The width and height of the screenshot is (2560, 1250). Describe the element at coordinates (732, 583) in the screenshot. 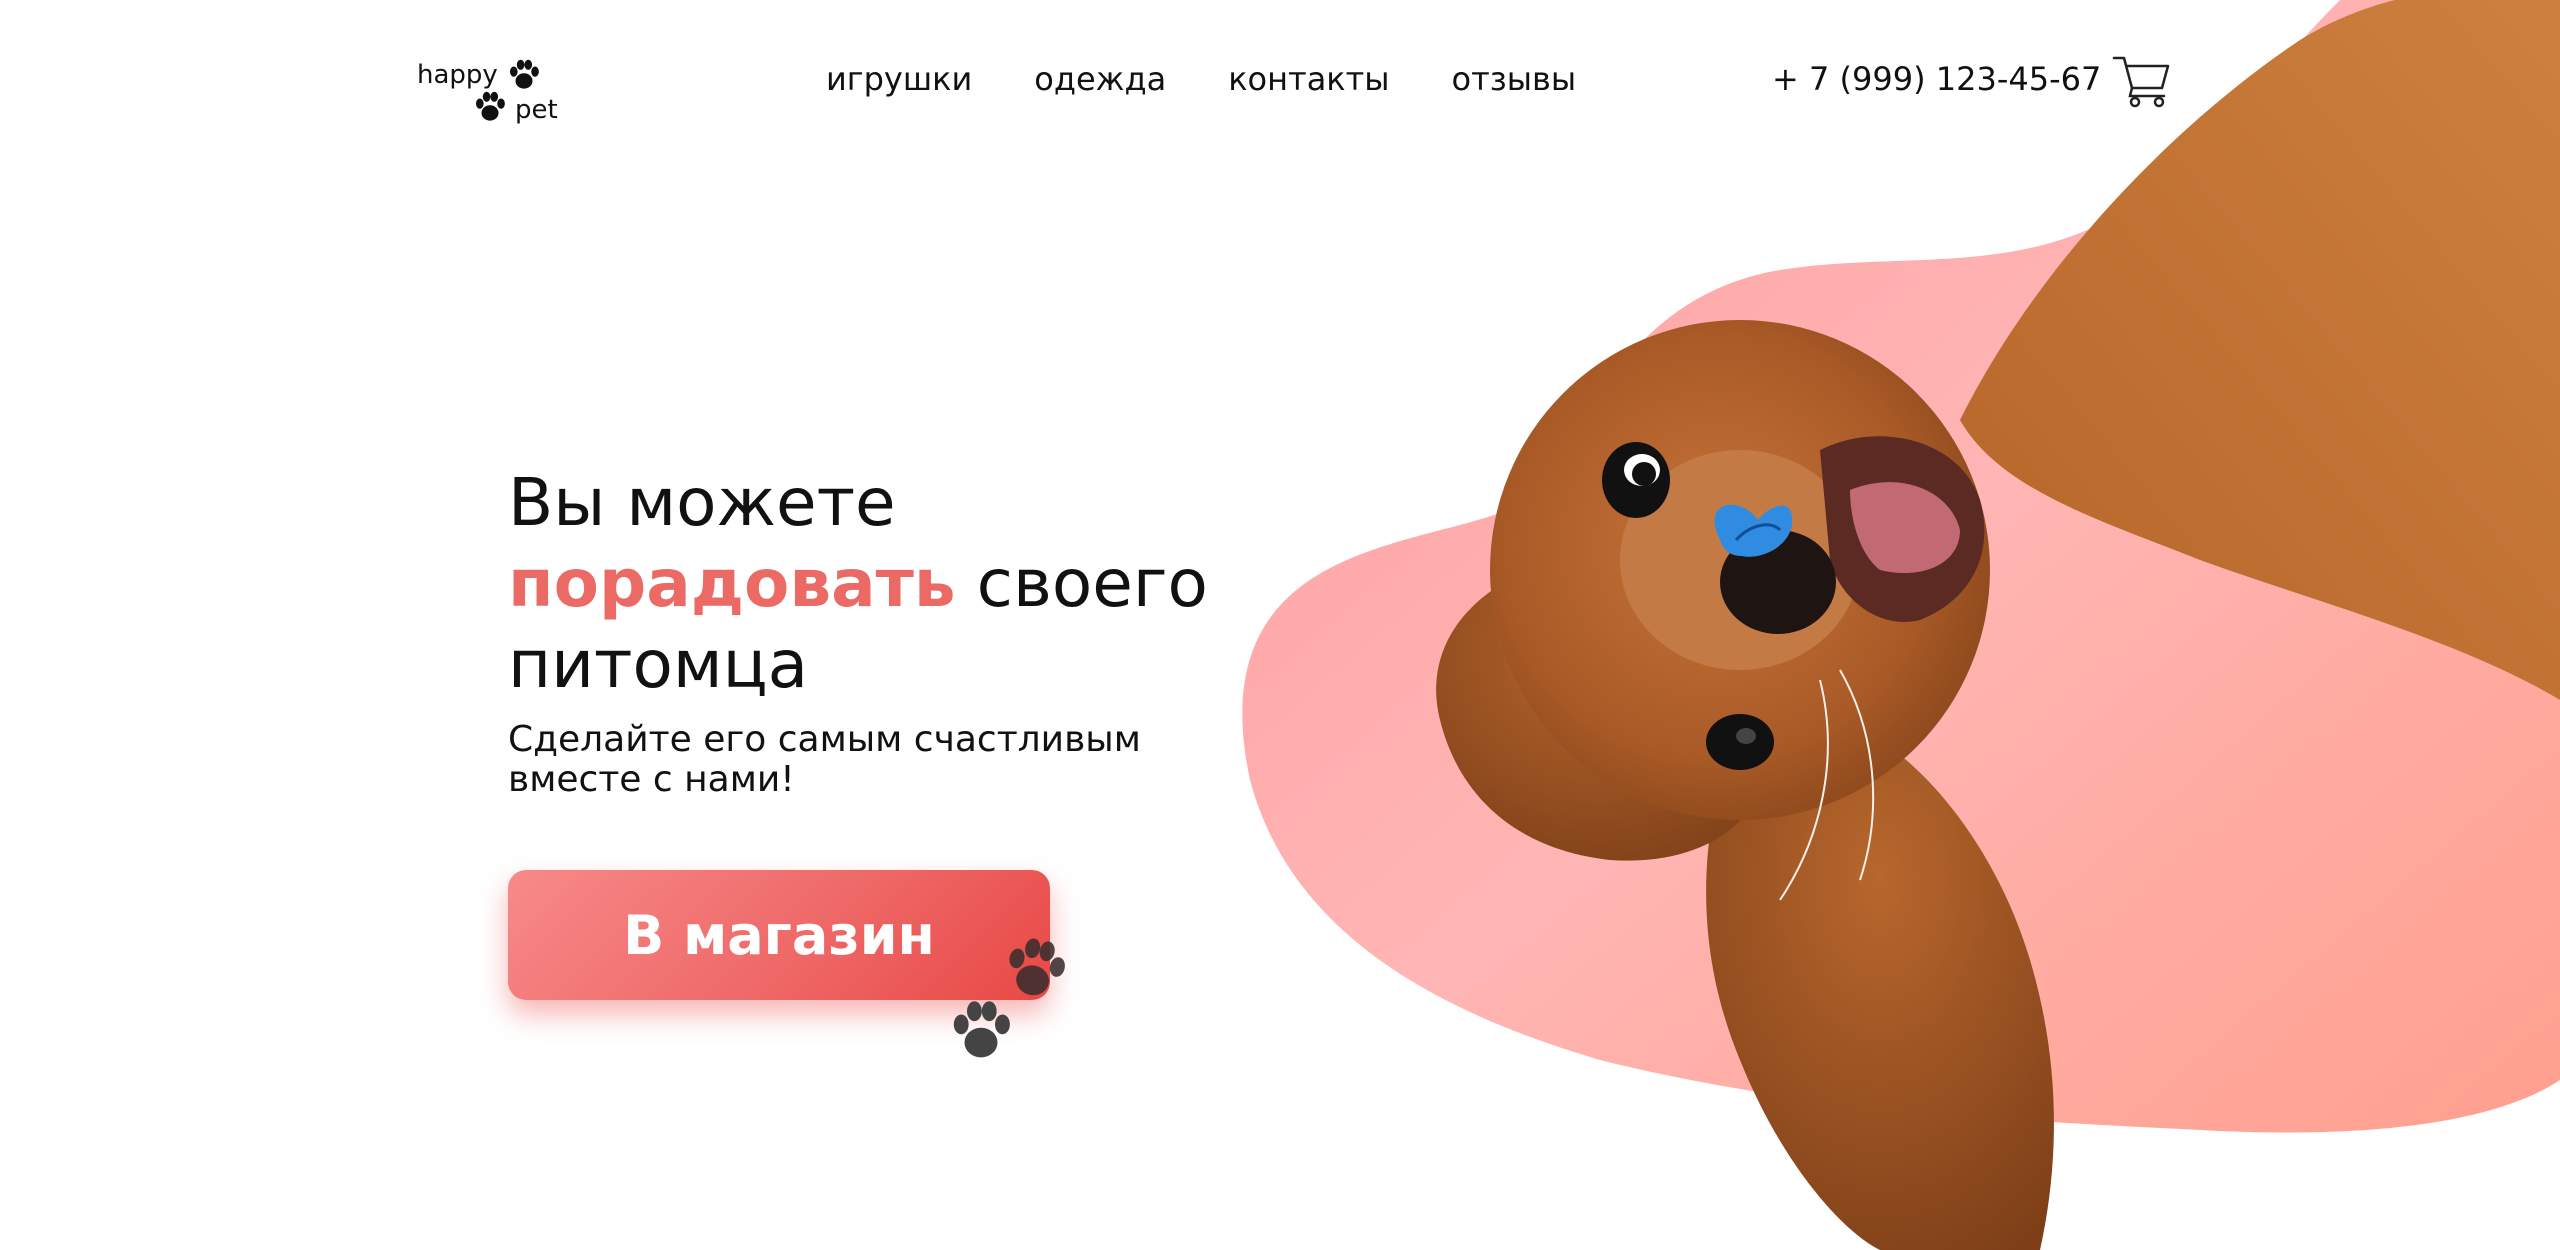

I see `headline-accent-word: порадовать` at that location.